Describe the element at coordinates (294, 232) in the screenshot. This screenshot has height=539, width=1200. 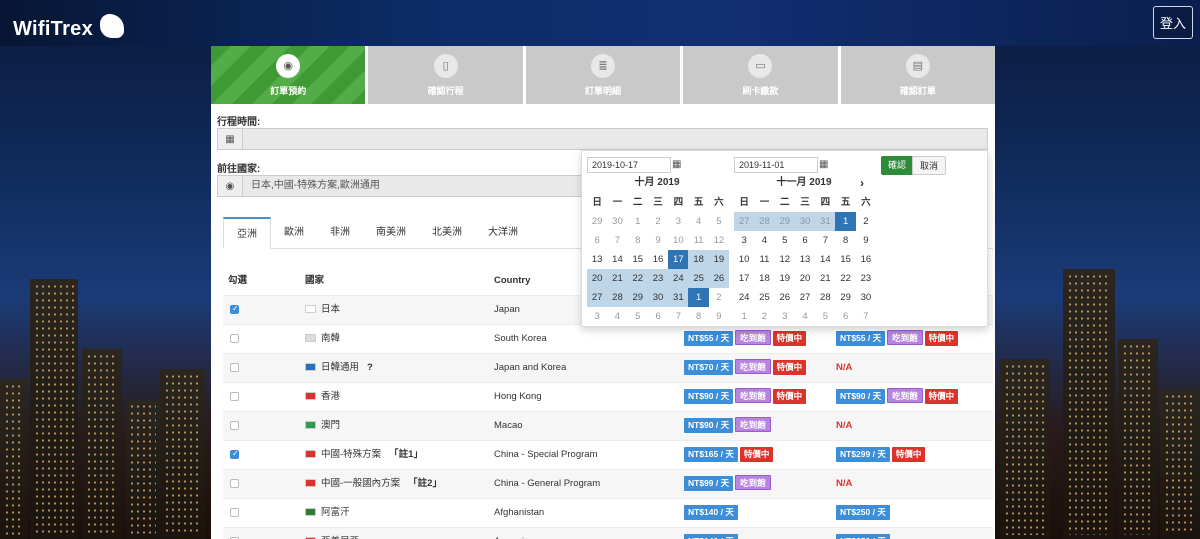
I see `tab-europe: 歐洲` at that location.